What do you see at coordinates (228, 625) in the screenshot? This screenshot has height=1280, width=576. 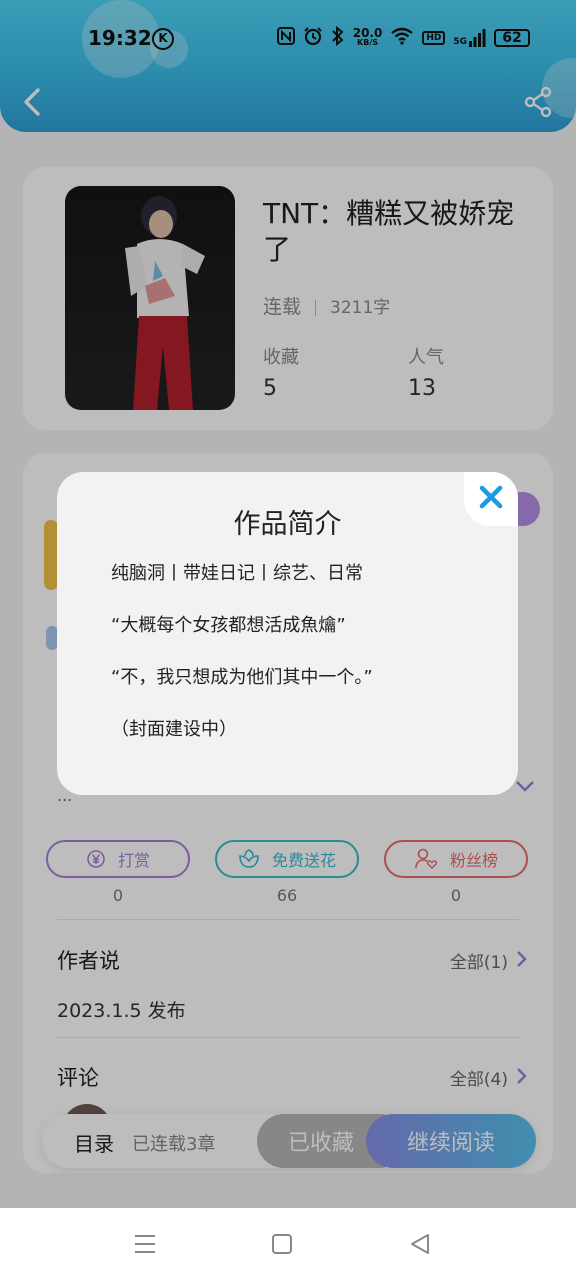 I see `intro-line: “大概每个女孩都想活成魚爚”` at bounding box center [228, 625].